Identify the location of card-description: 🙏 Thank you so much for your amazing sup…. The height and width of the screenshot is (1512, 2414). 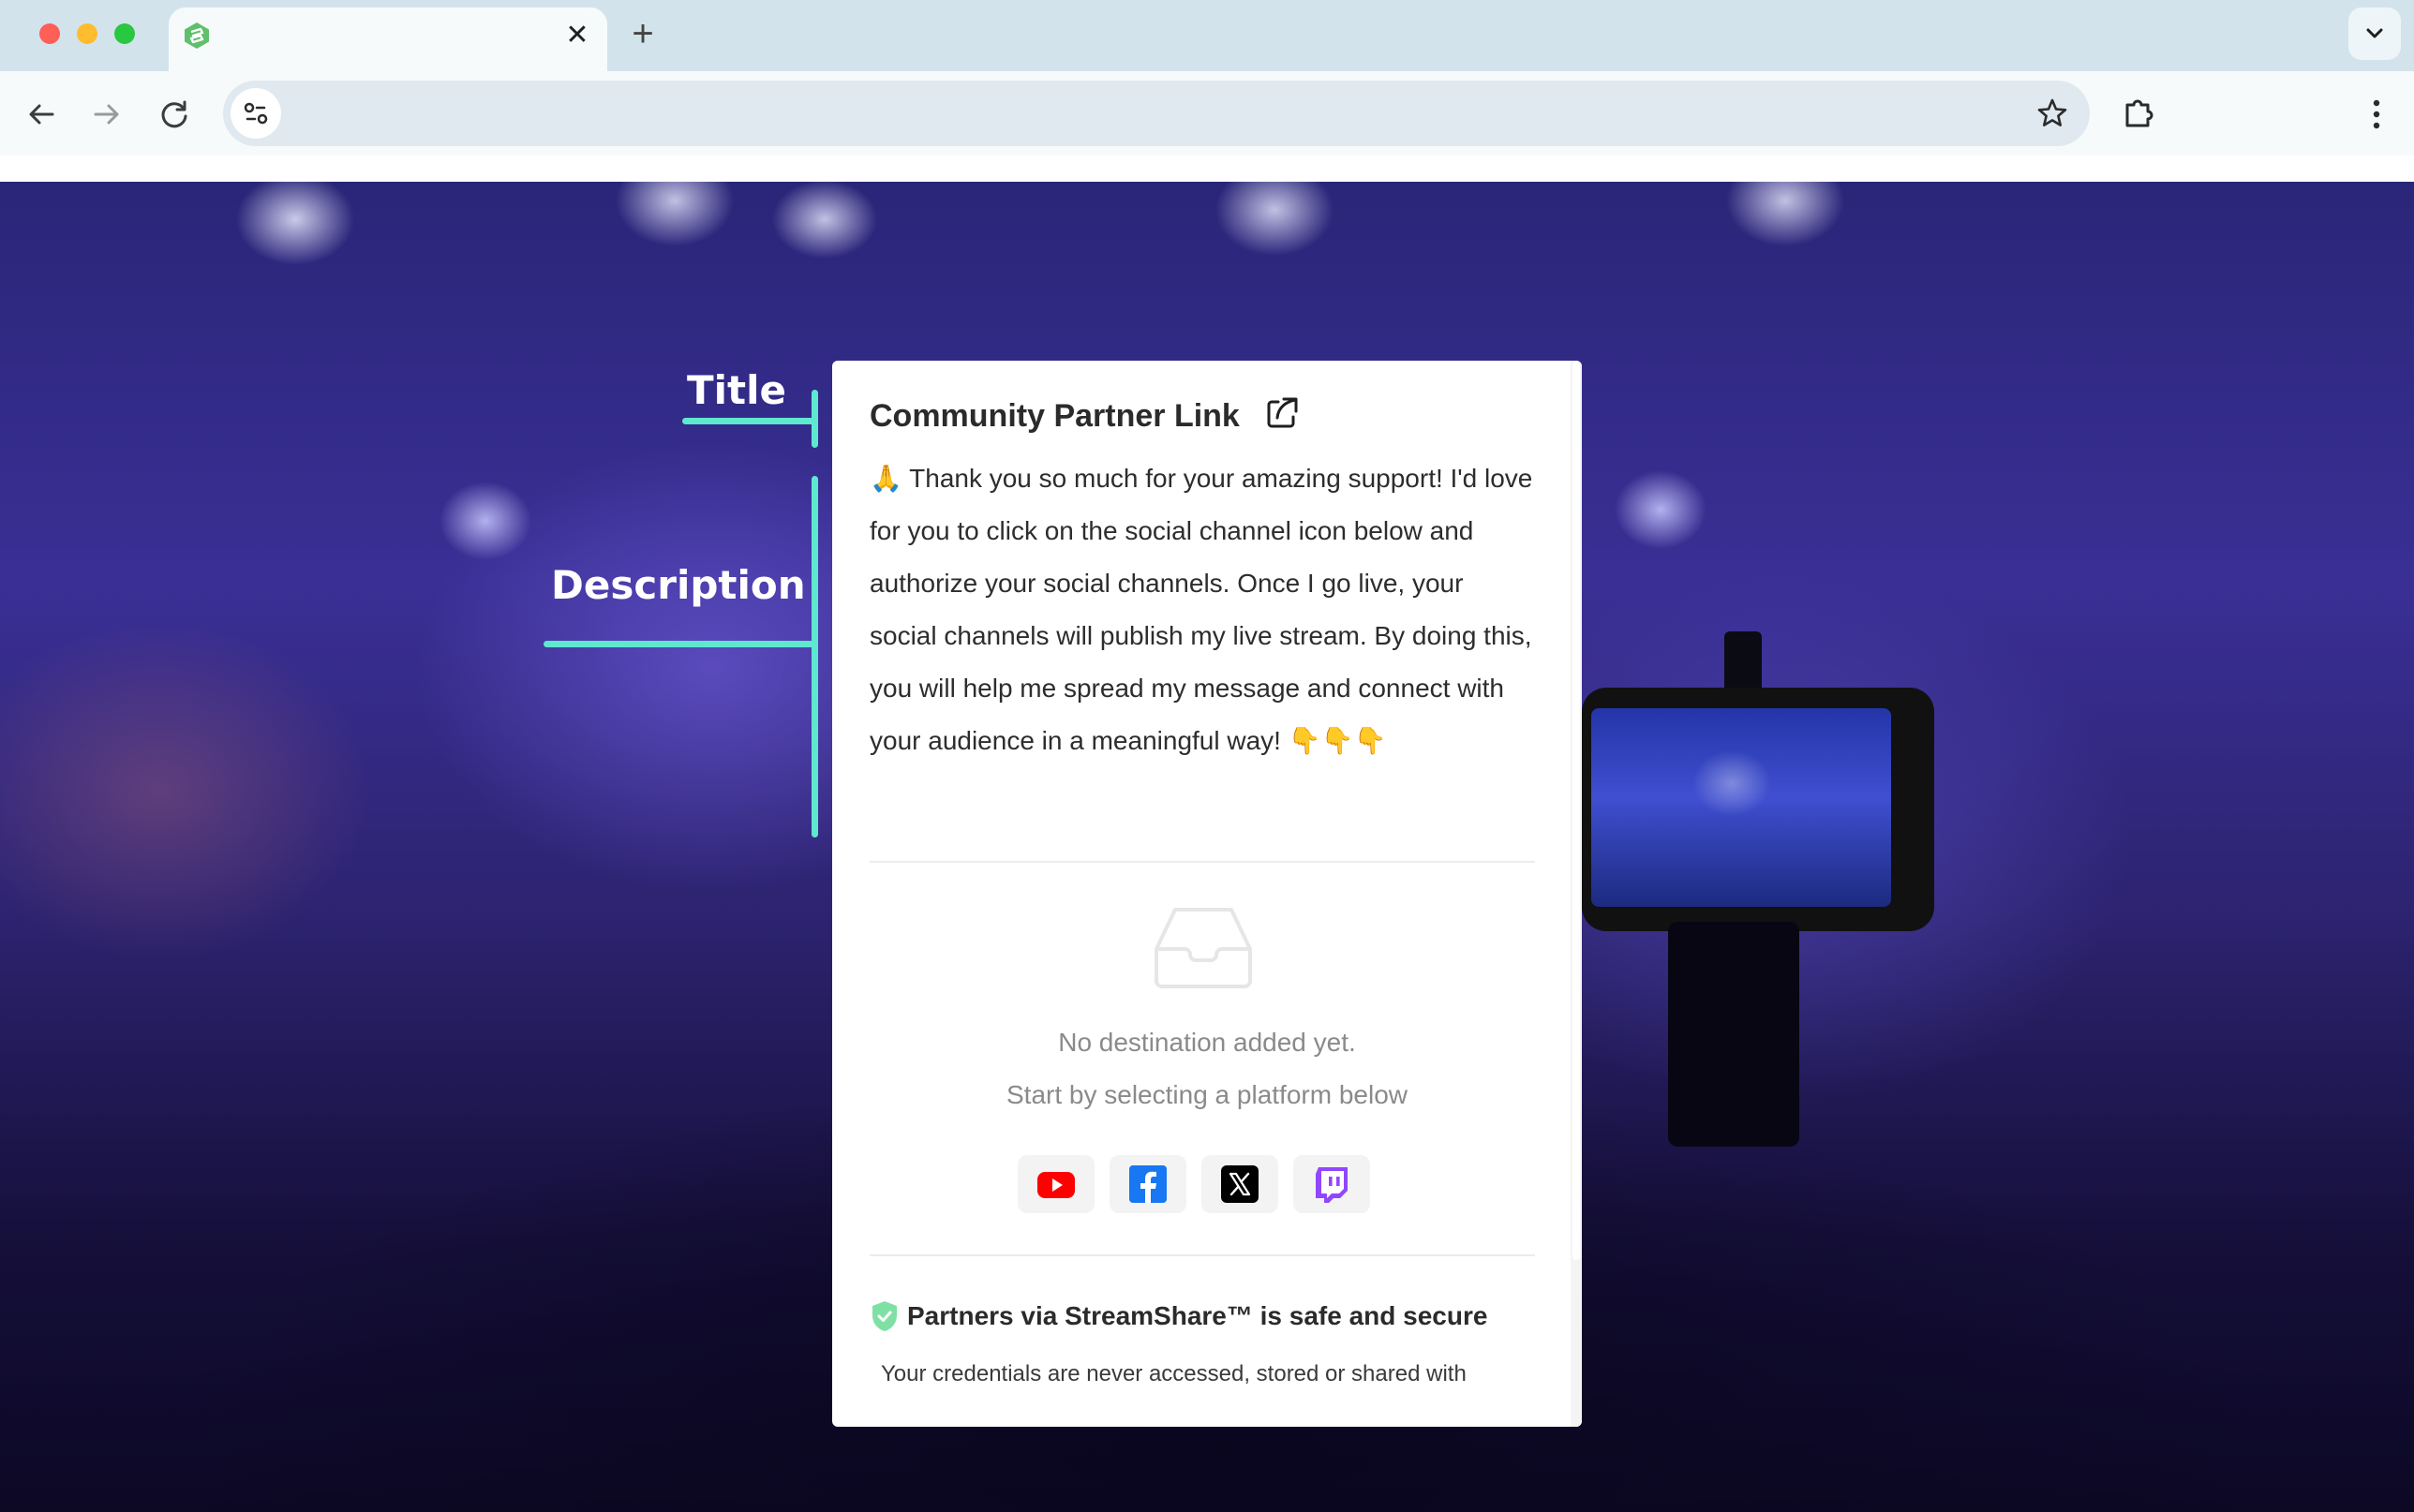
(1201, 609).